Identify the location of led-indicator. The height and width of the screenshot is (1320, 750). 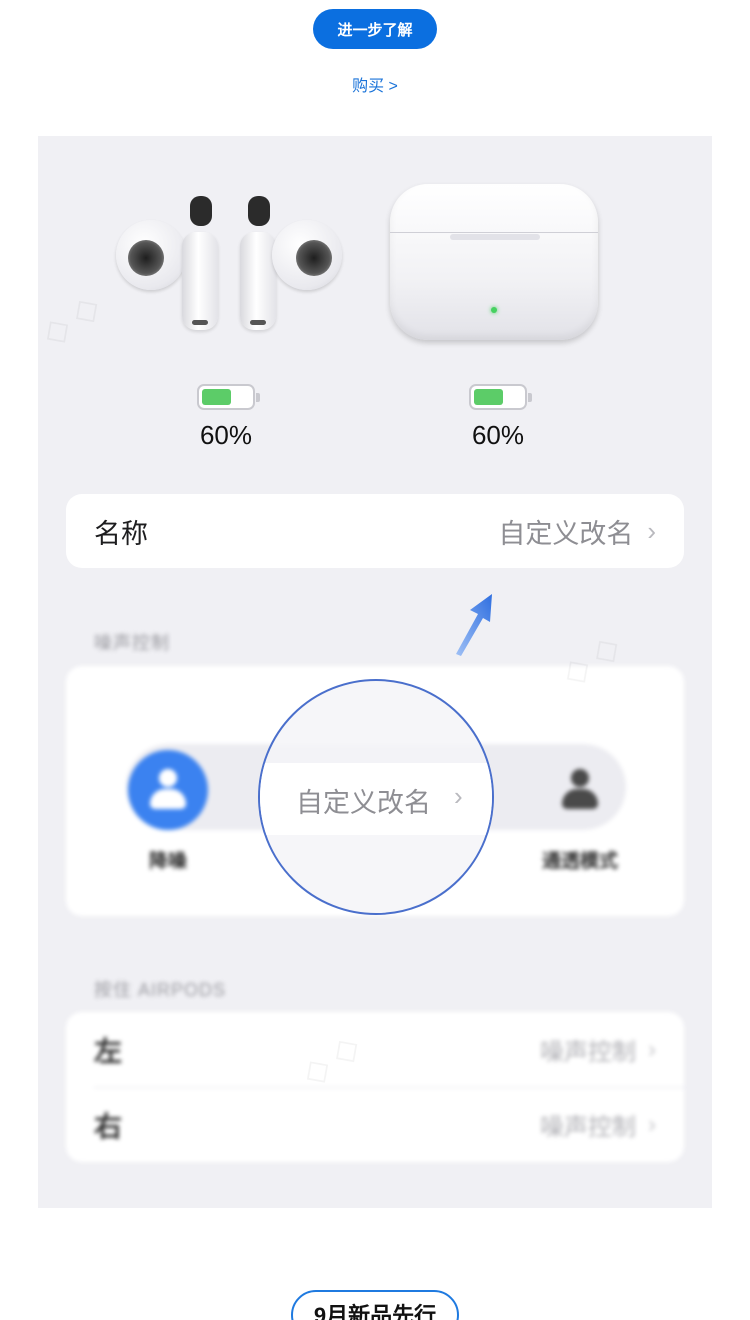
(494, 310).